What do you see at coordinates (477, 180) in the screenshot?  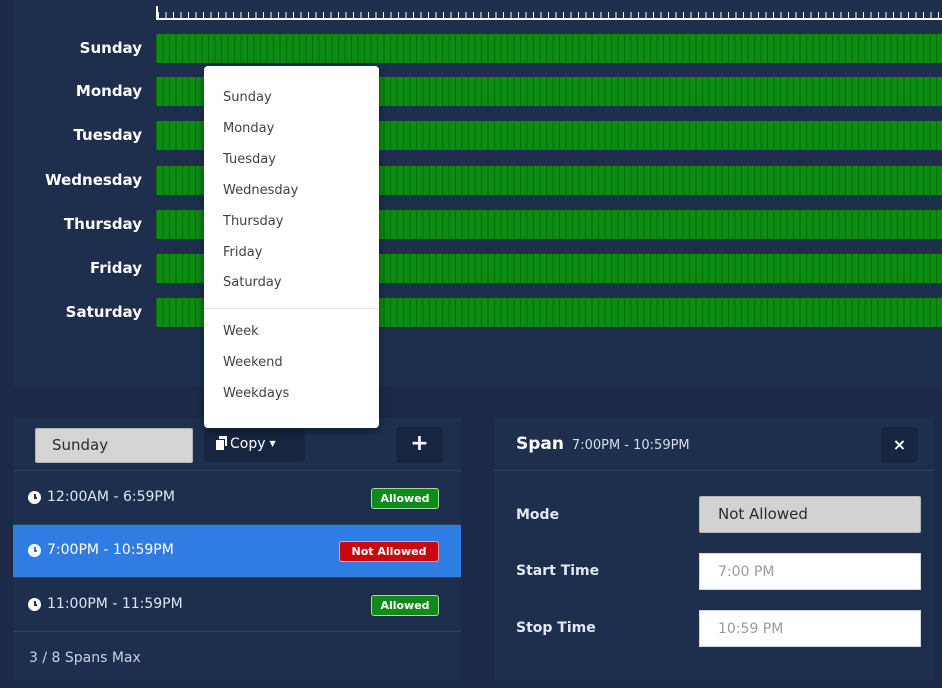 I see `schedule-row-wednesday: Wednesday` at bounding box center [477, 180].